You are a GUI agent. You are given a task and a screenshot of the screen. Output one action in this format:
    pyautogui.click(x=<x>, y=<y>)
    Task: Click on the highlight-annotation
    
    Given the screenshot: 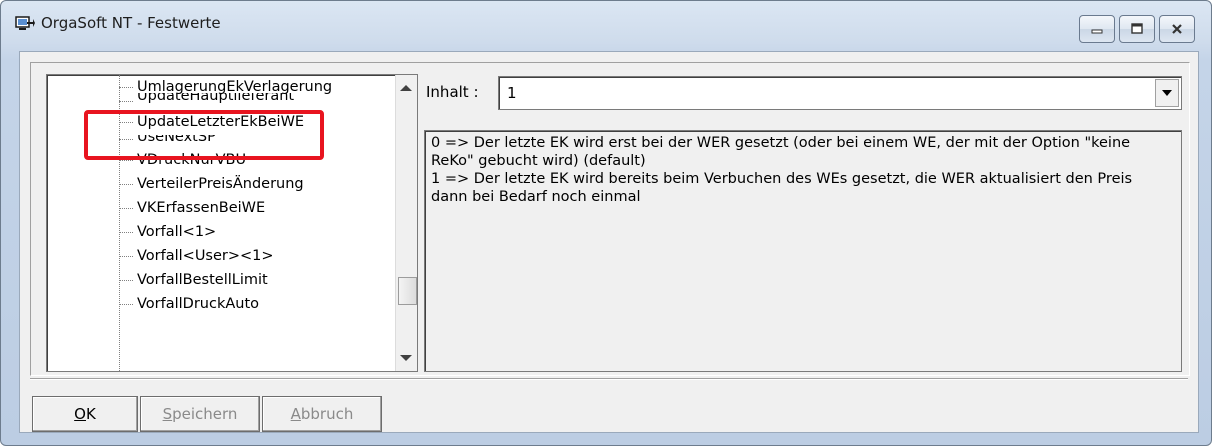 What is the action you would take?
    pyautogui.click(x=204, y=135)
    